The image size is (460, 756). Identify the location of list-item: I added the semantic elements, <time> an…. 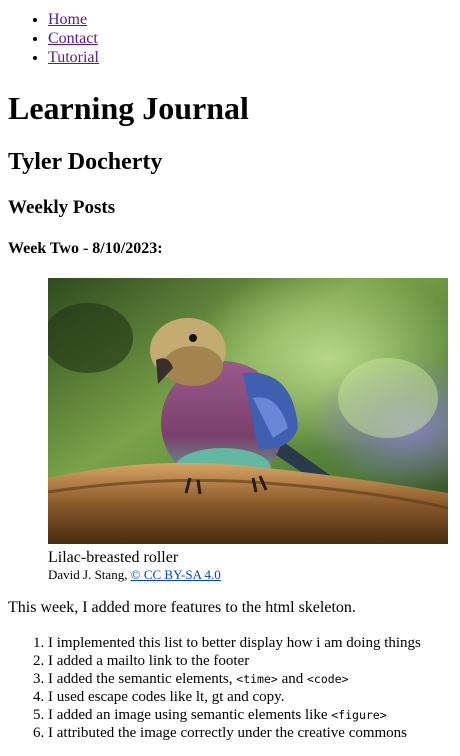
(254, 679).